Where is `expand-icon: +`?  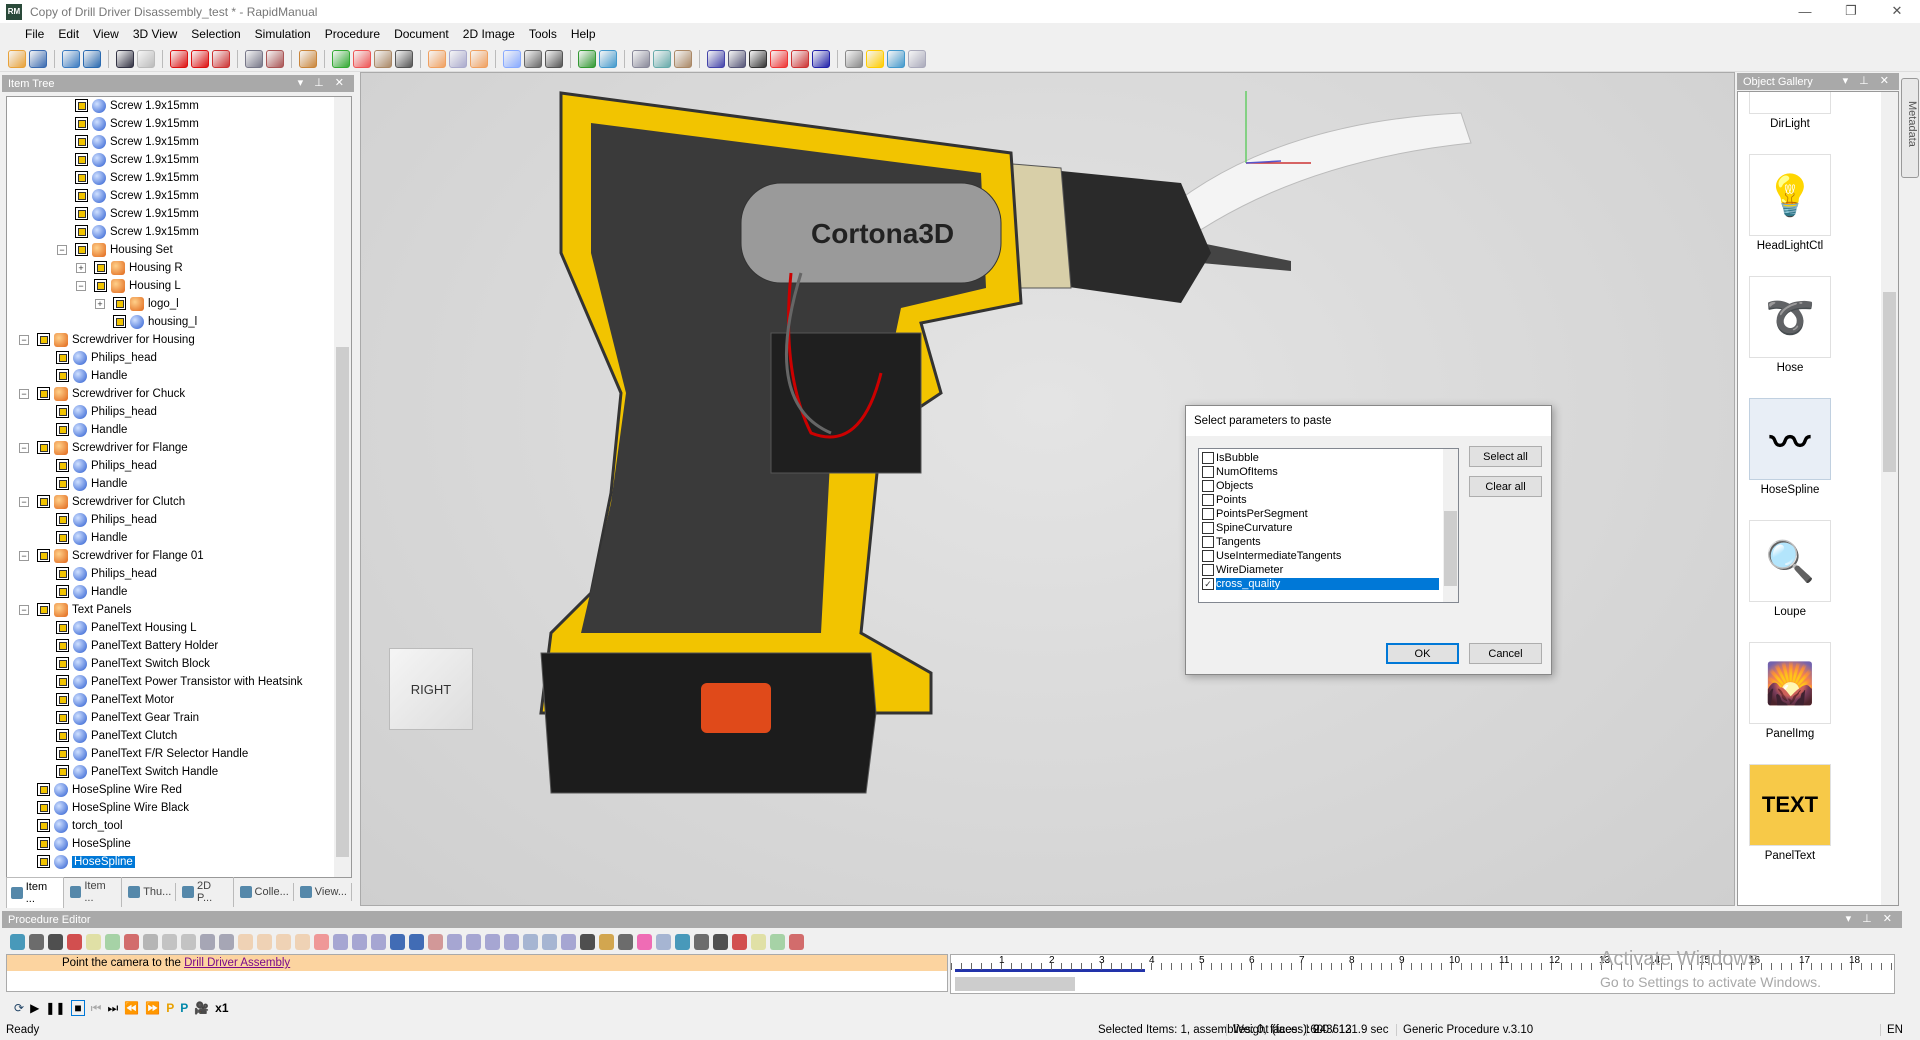
expand-icon: + is located at coordinates (81, 268).